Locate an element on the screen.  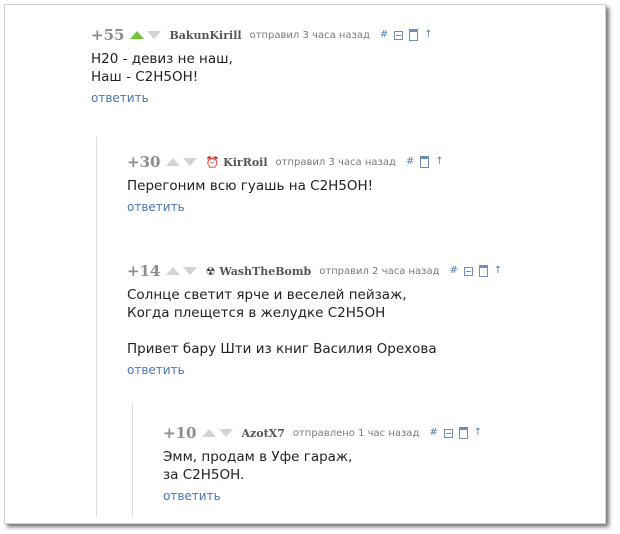
comment-header: +30 ⏰ KirRoil отправил 3 часа назад # ↑ is located at coordinates (285, 162).